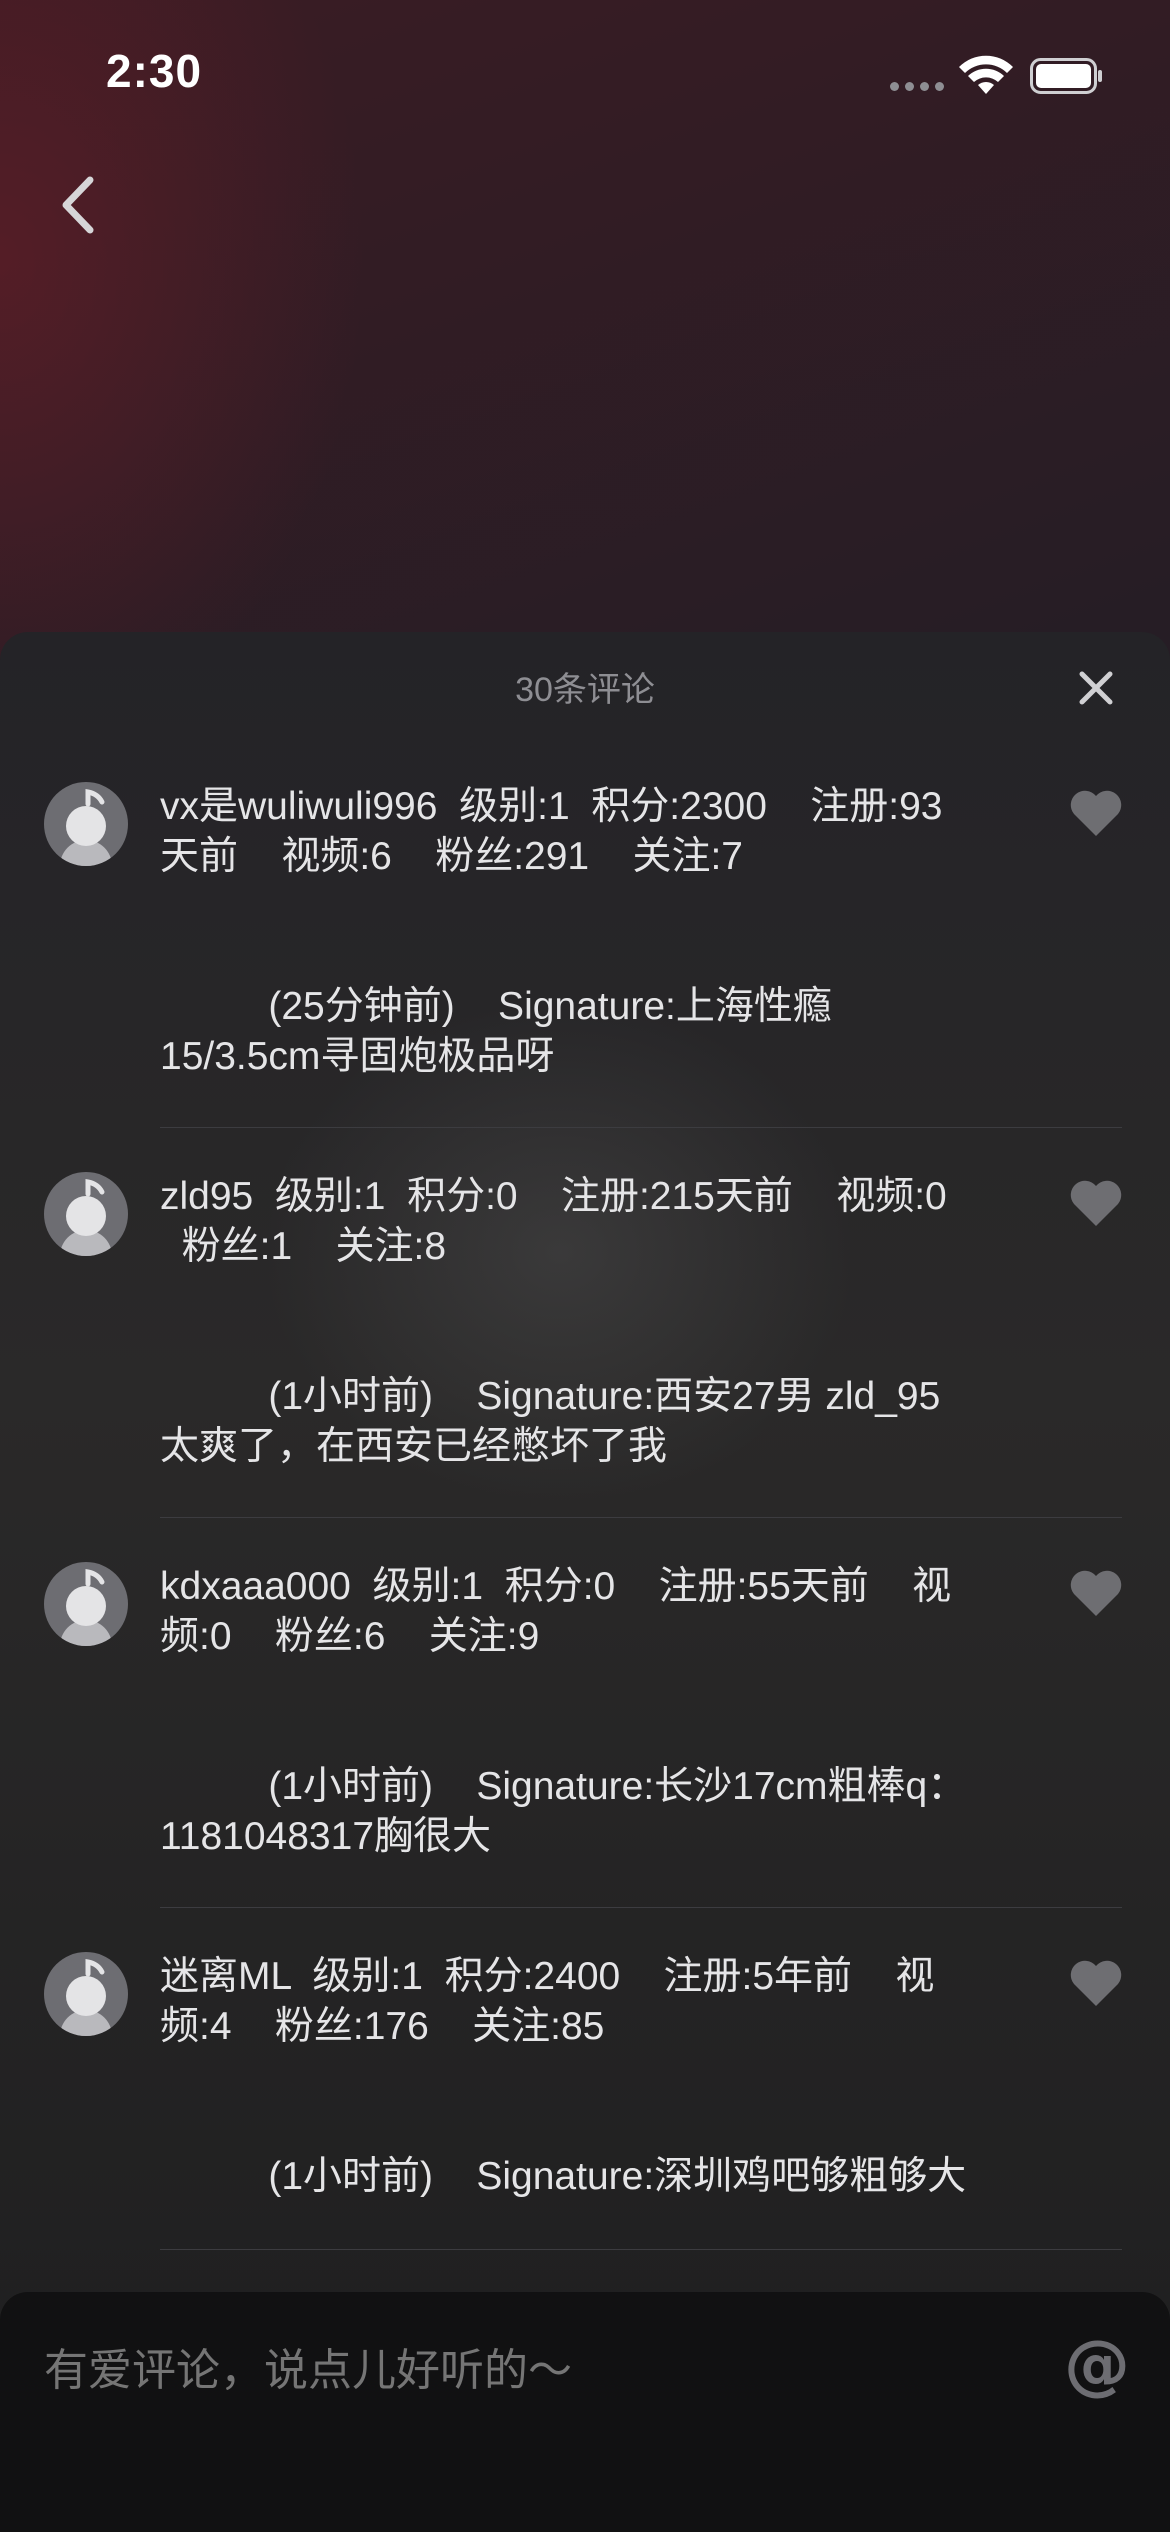 This screenshot has height=2532, width=1170. I want to click on comment-input, so click(534, 2371).